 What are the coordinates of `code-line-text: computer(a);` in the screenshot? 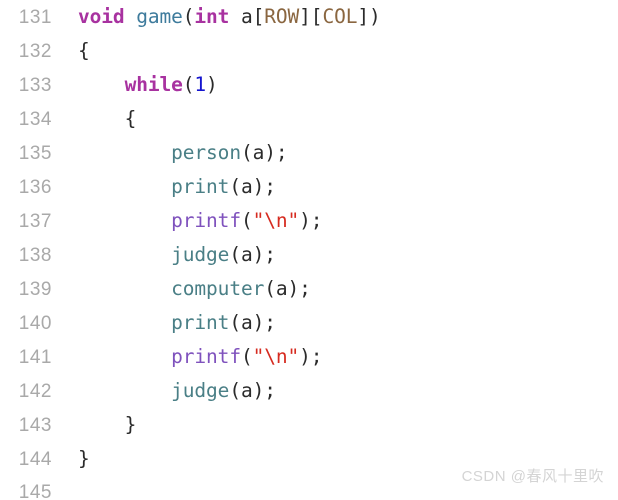 It's located at (335, 289).